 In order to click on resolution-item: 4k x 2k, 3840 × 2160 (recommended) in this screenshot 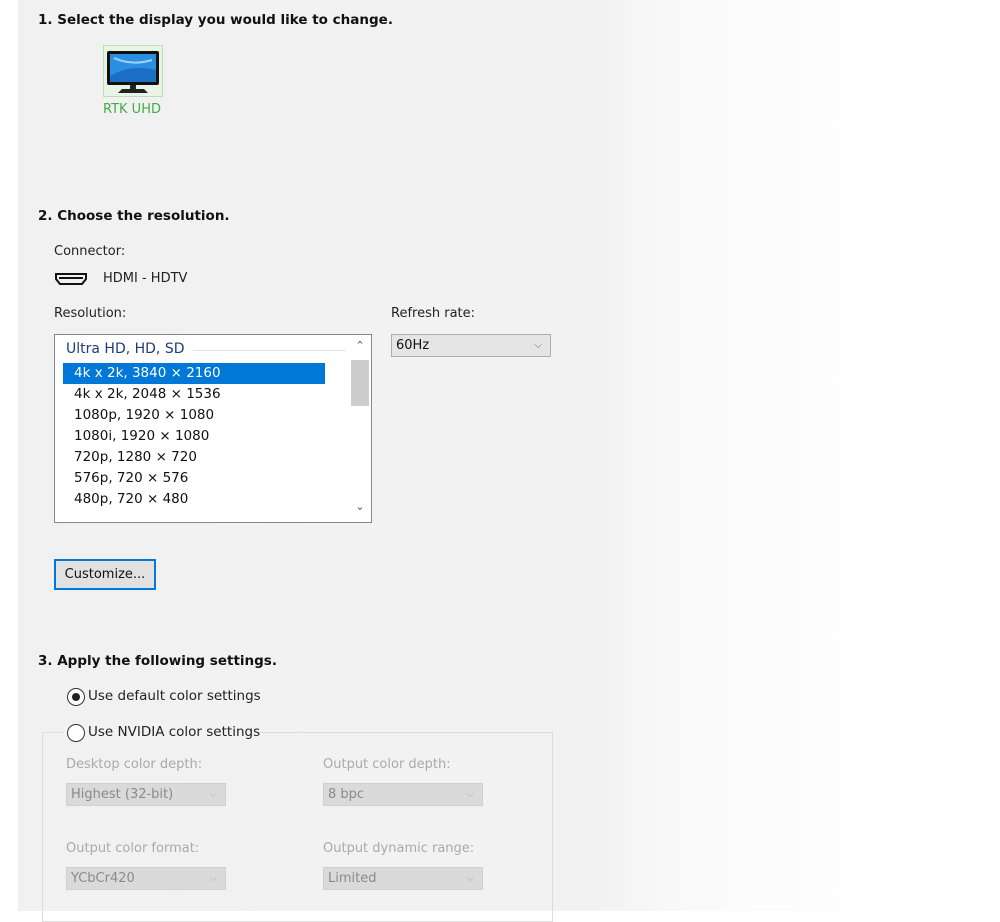, I will do `click(194, 382)`.